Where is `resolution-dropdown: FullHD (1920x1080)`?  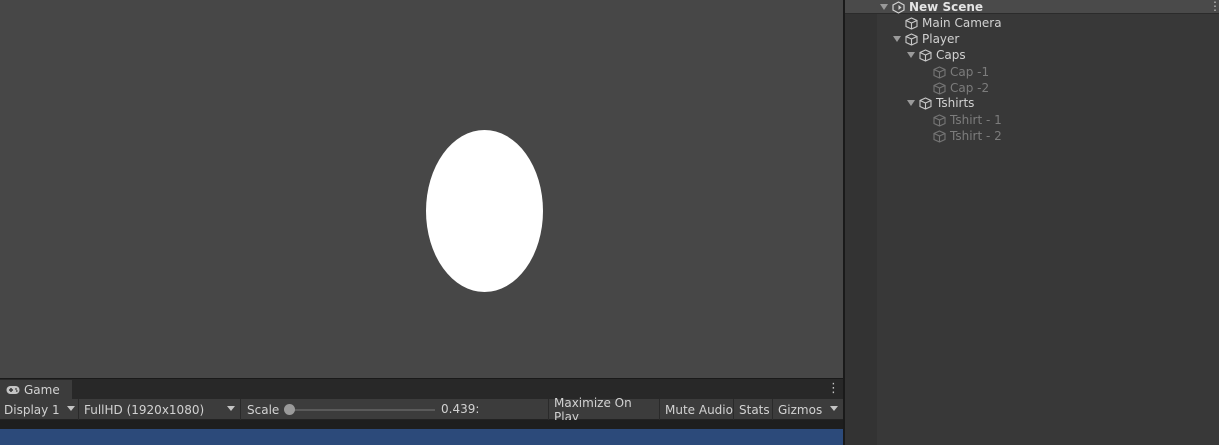 resolution-dropdown: FullHD (1920x1080) is located at coordinates (160, 409).